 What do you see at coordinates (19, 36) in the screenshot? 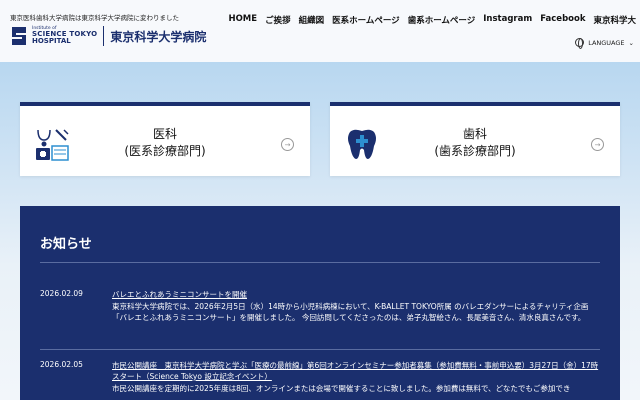
I see `science-tokyo-logo-icon` at bounding box center [19, 36].